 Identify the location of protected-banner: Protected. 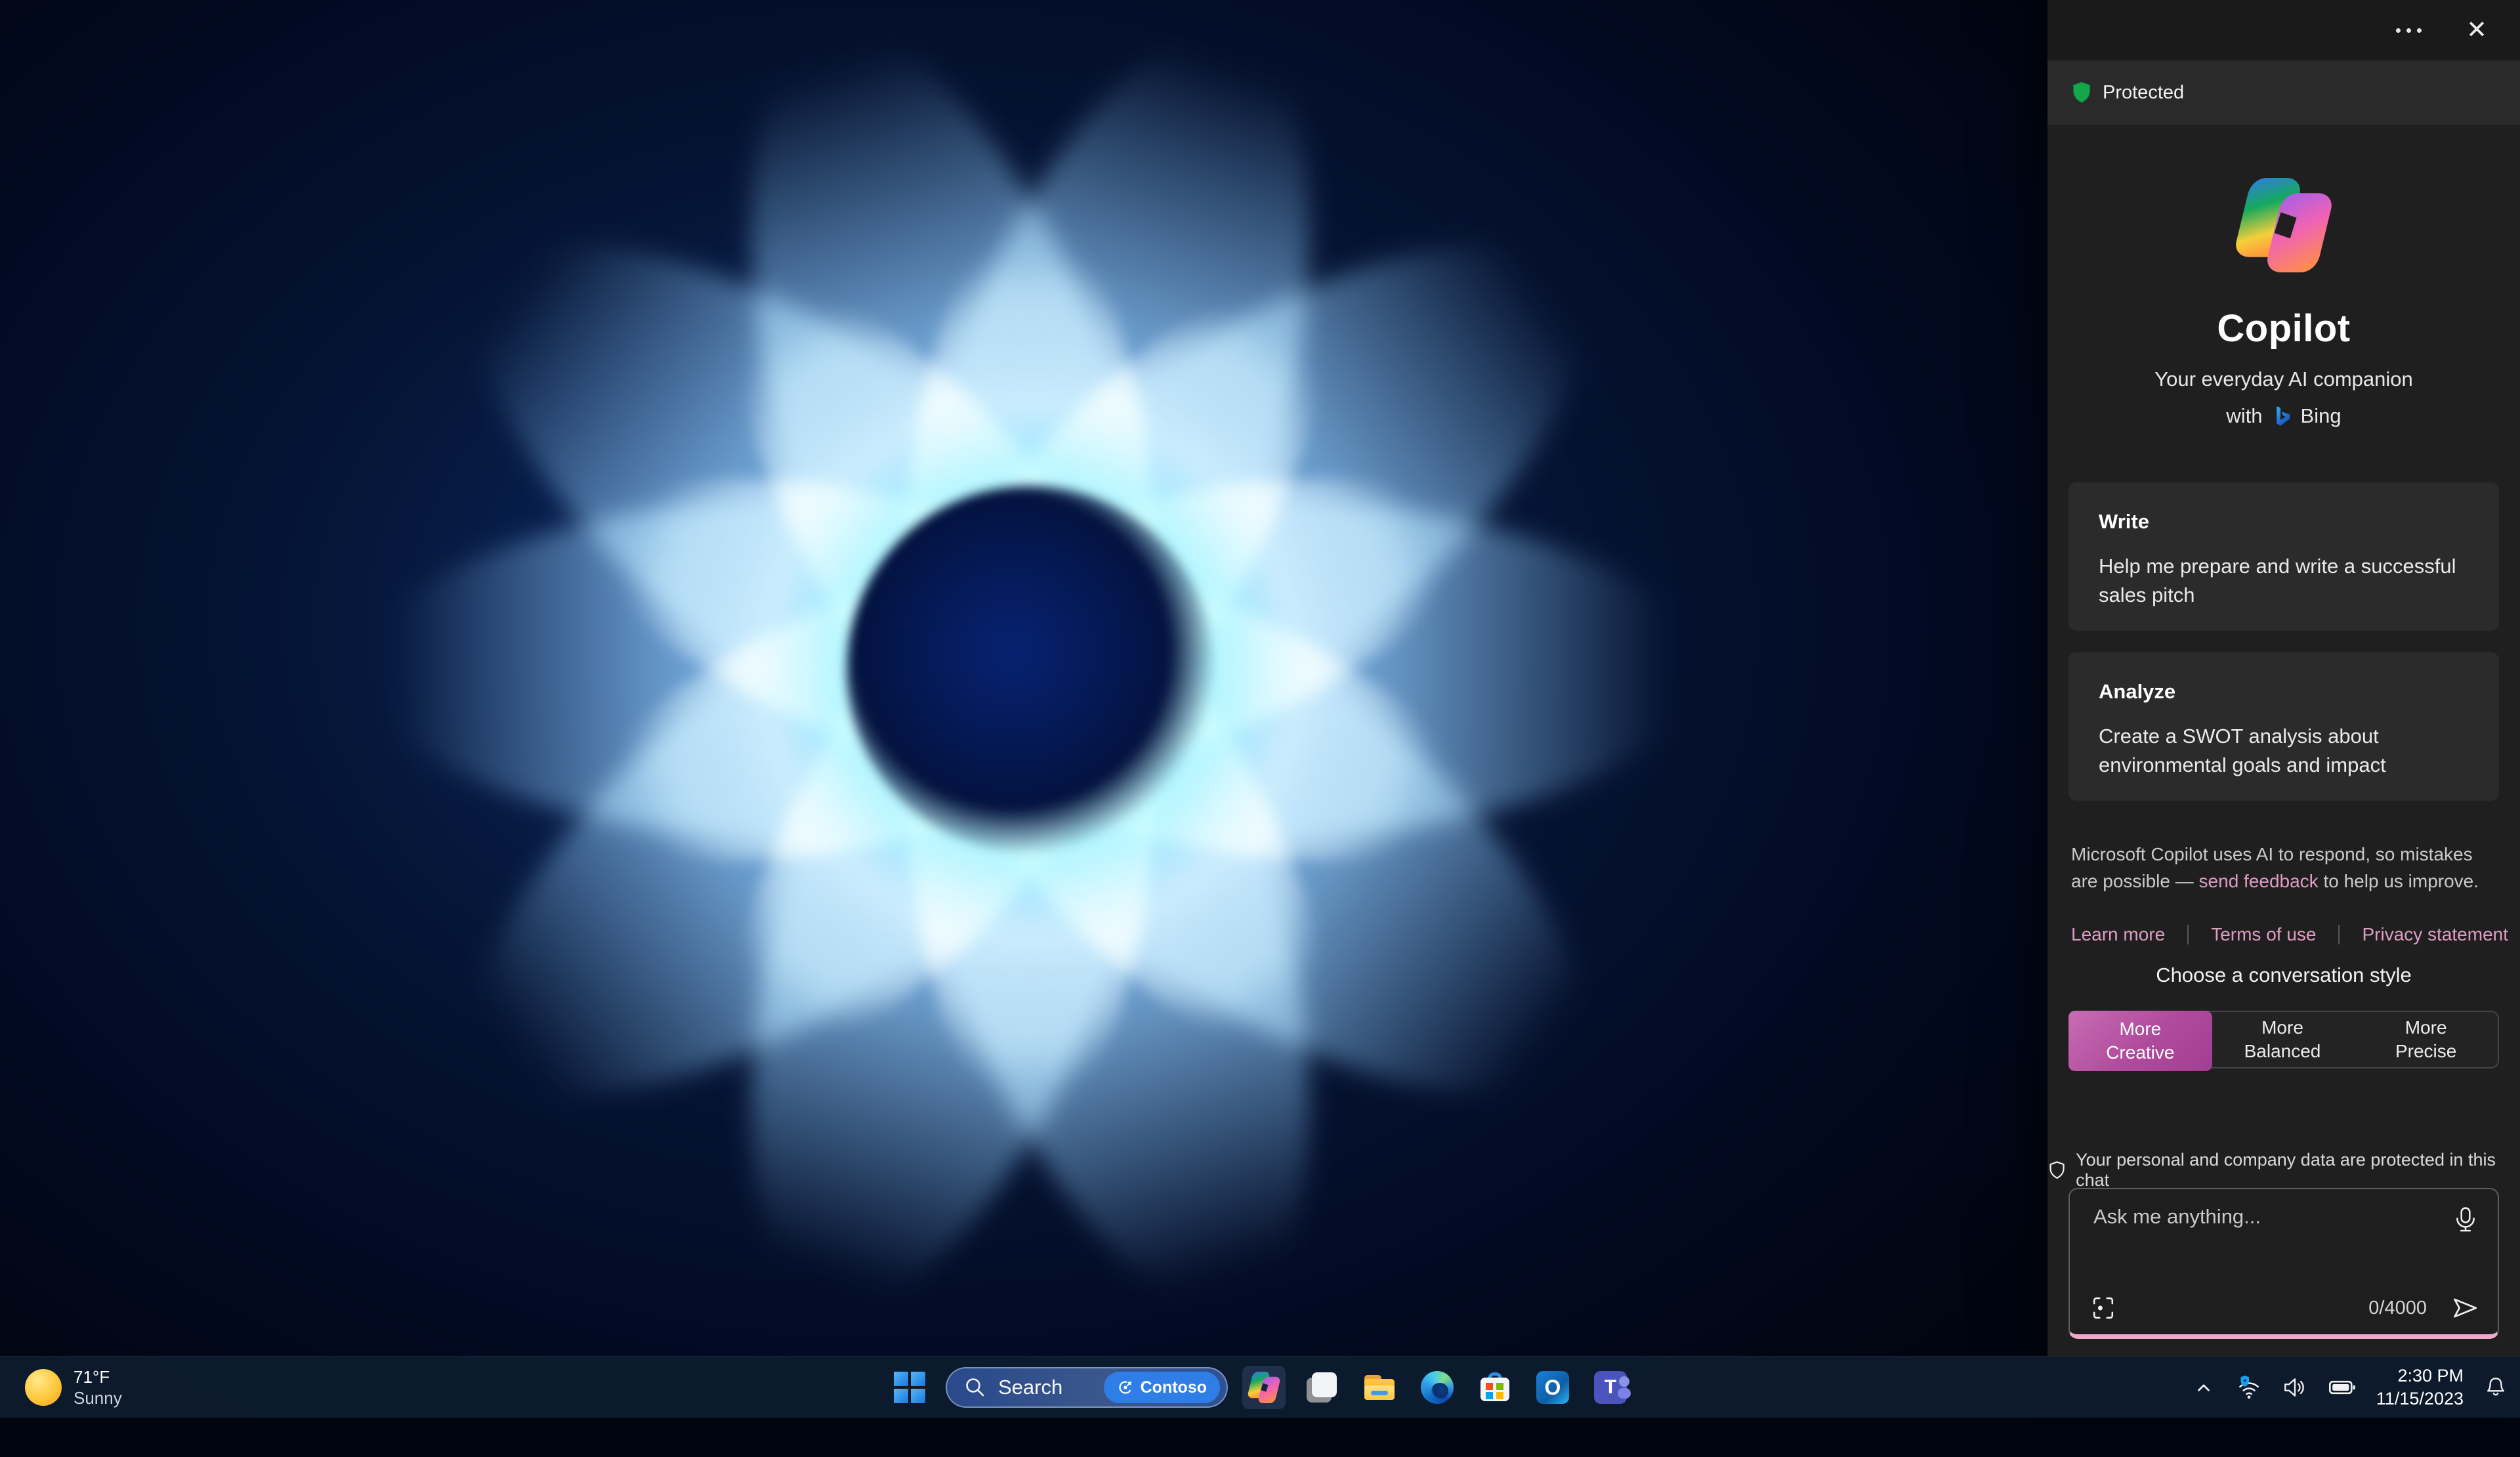
(2284, 92).